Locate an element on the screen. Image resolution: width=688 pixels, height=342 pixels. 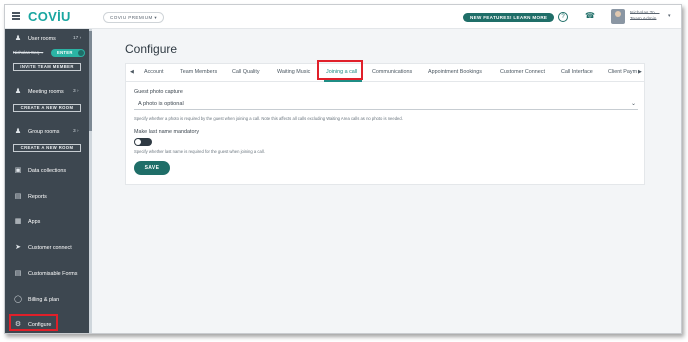
tab-customer-connect: Customer Connect is located at coordinates (522, 72).